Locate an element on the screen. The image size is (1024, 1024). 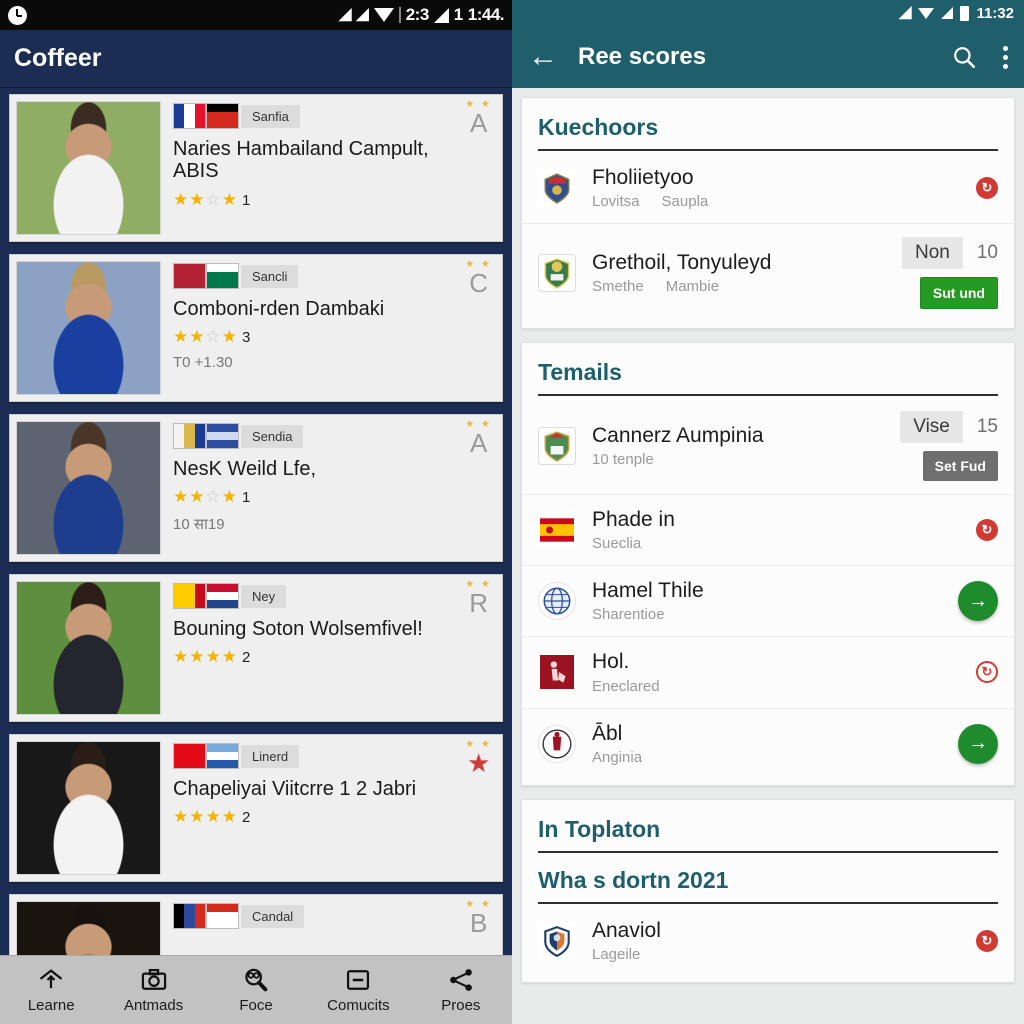
camera-icon is located at coordinates (154, 980).